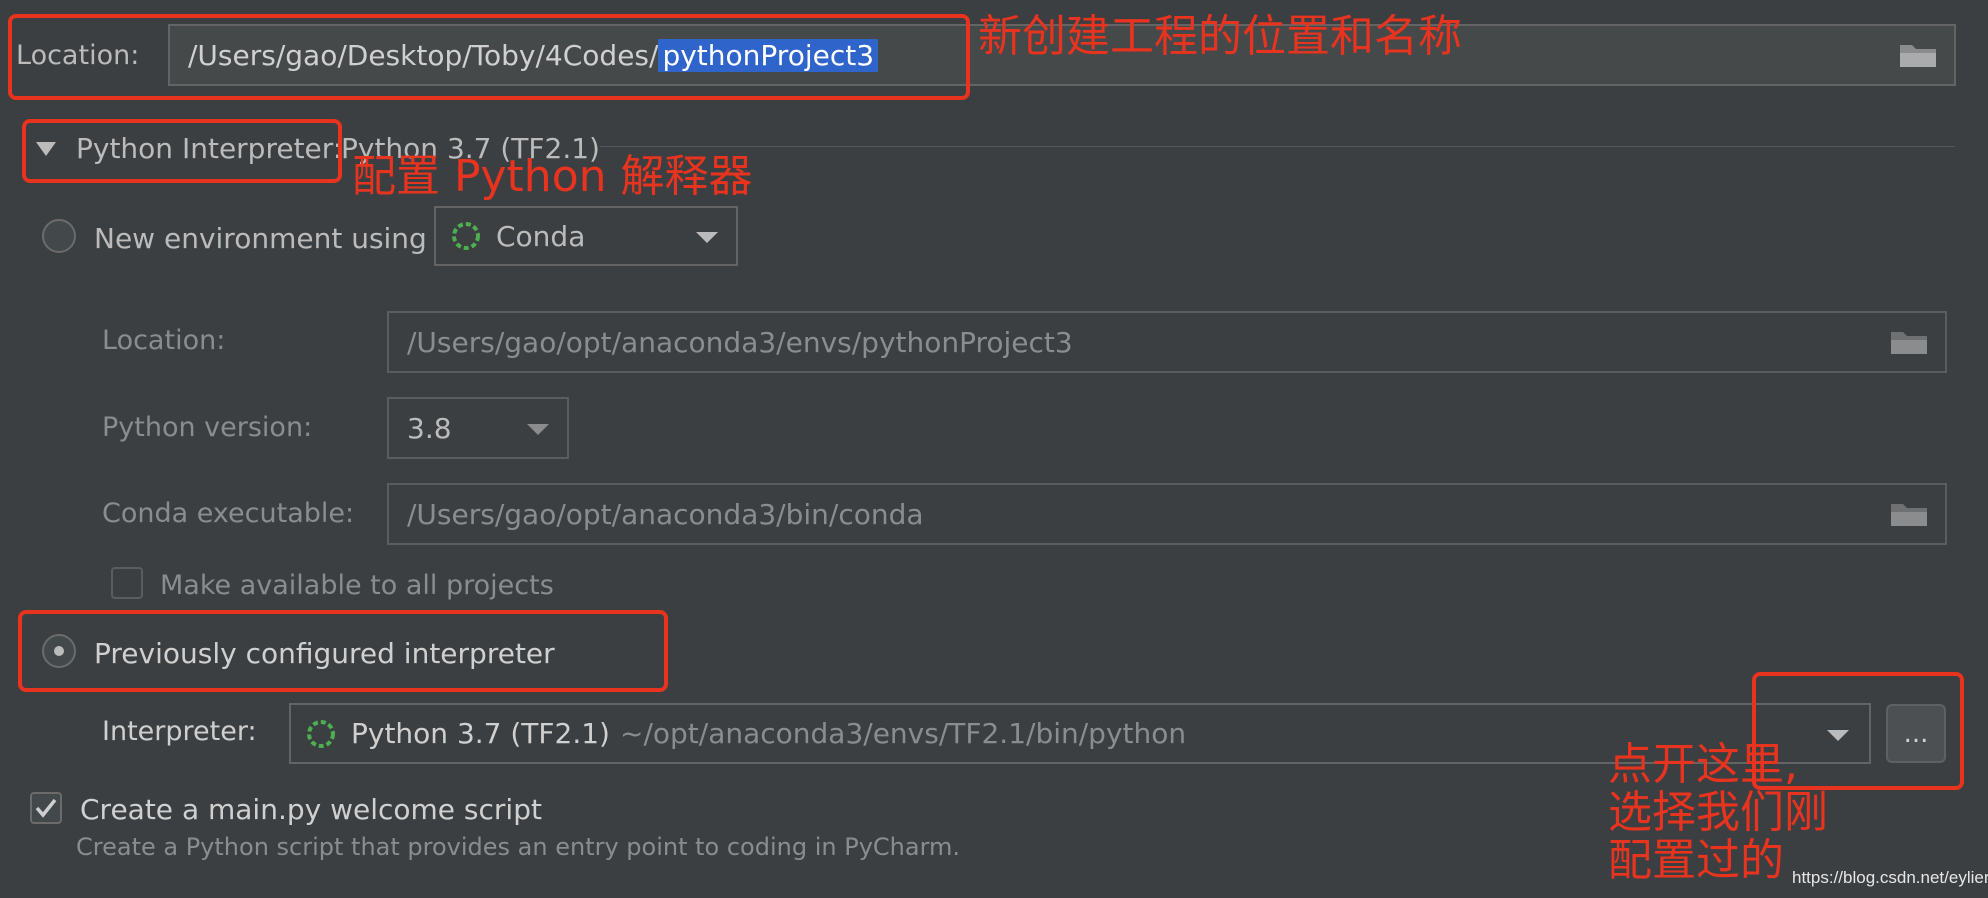 The width and height of the screenshot is (1988, 898). I want to click on interpreter-name: Python 3.7 (TF2.1), so click(480, 733).